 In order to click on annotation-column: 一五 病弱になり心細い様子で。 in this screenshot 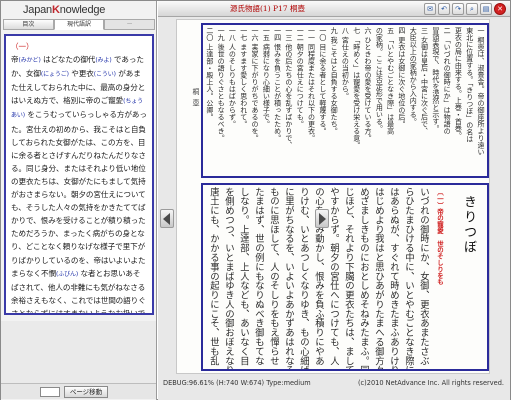, I will do `click(266, 77)`.